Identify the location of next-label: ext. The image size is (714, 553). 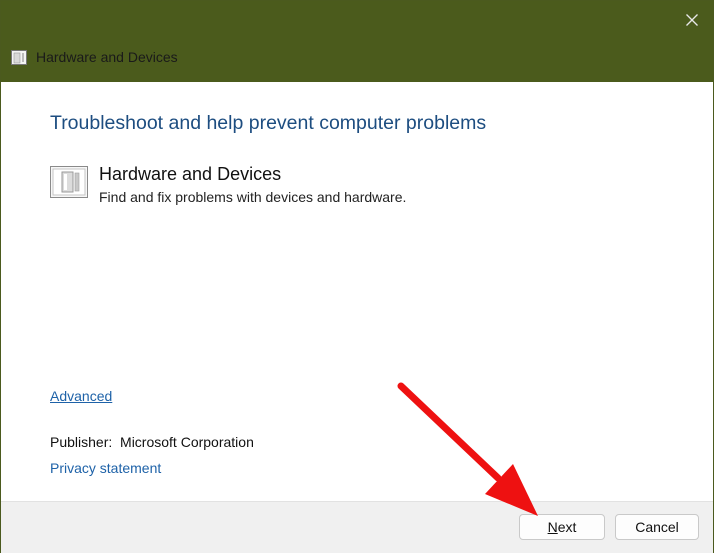
(567, 527).